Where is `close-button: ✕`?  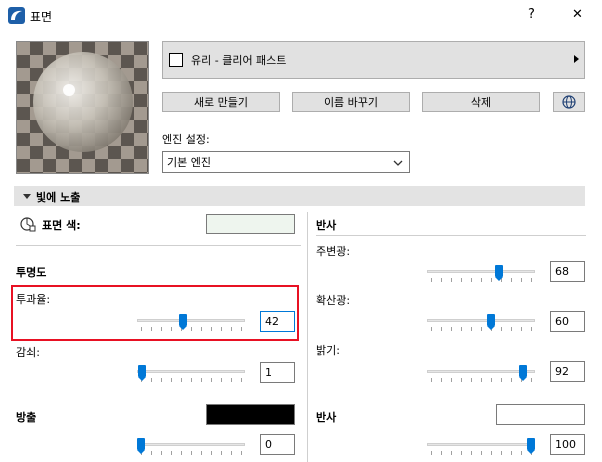 close-button: ✕ is located at coordinates (577, 14).